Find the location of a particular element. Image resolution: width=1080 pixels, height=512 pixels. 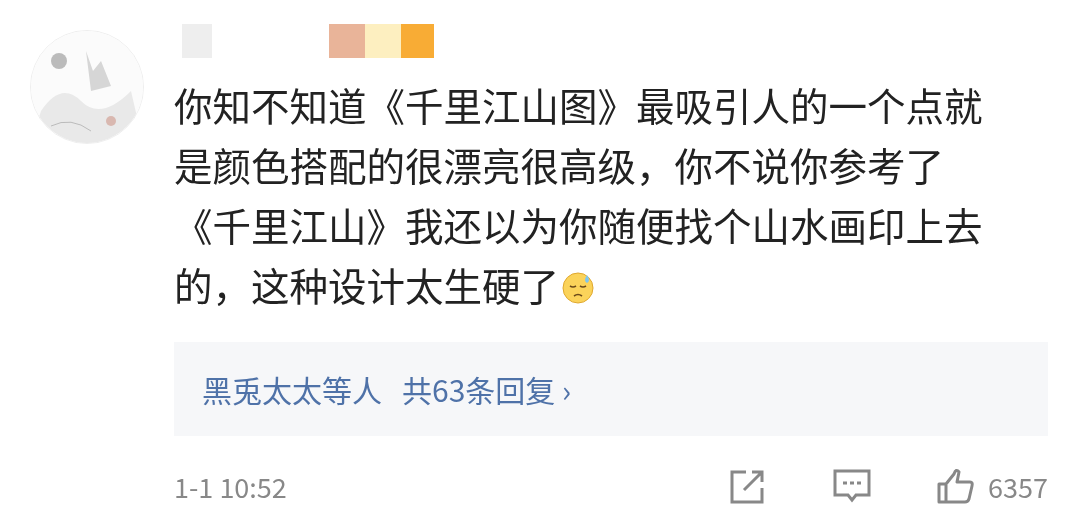

sweat-face-icon is located at coordinates (578, 288).